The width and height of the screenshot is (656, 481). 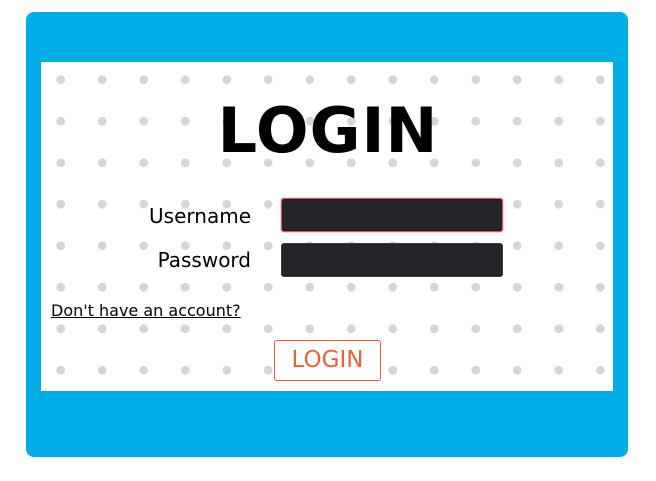 I want to click on page-title: LOGIN, so click(x=328, y=130).